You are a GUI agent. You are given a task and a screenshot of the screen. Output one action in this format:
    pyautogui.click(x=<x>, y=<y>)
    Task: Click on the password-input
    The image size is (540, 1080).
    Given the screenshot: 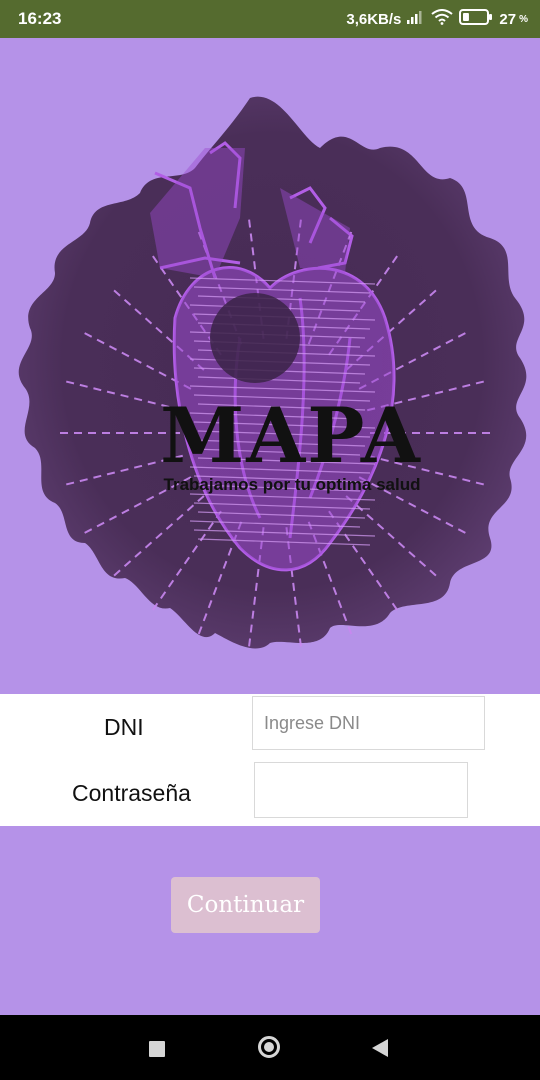 What is the action you would take?
    pyautogui.click(x=361, y=790)
    